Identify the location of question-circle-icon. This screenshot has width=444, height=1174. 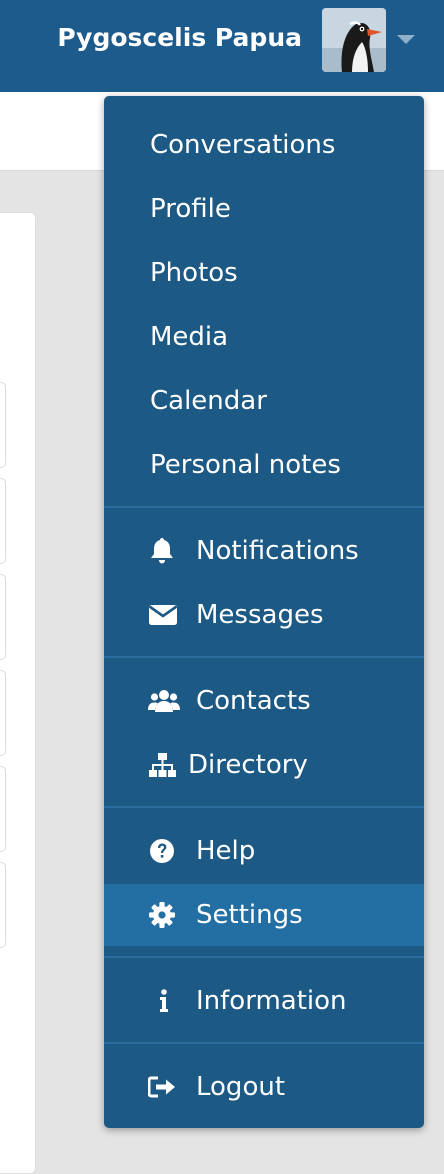
(164, 851).